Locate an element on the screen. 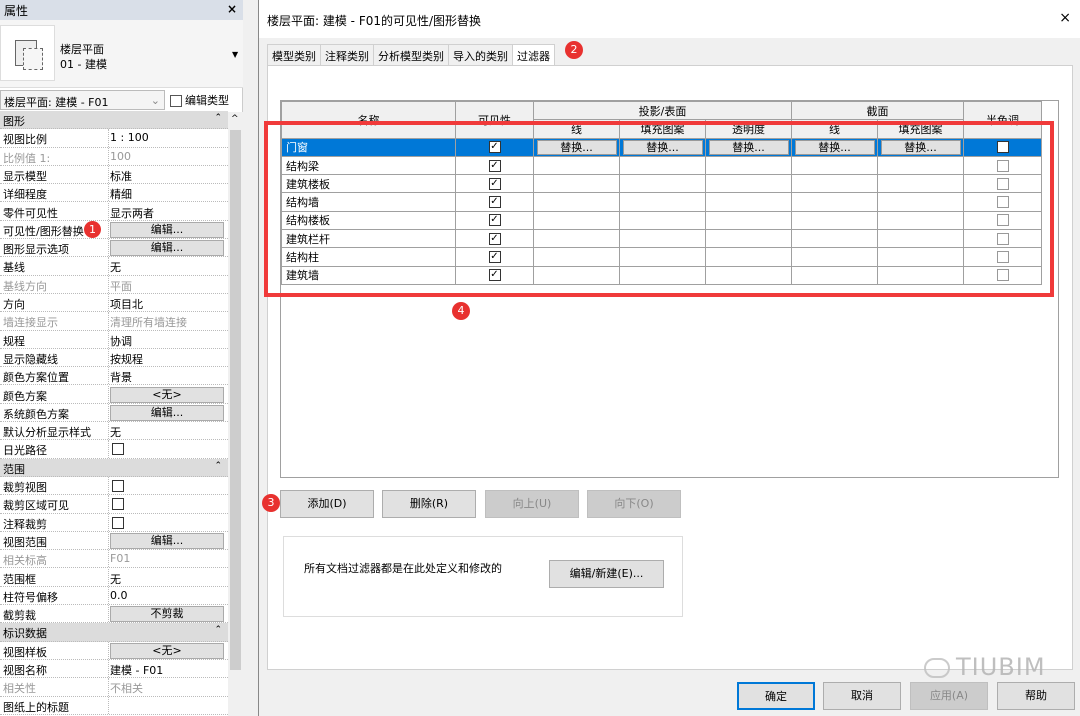 The width and height of the screenshot is (1080, 716). property-row: 日光路径 is located at coordinates (114, 449).